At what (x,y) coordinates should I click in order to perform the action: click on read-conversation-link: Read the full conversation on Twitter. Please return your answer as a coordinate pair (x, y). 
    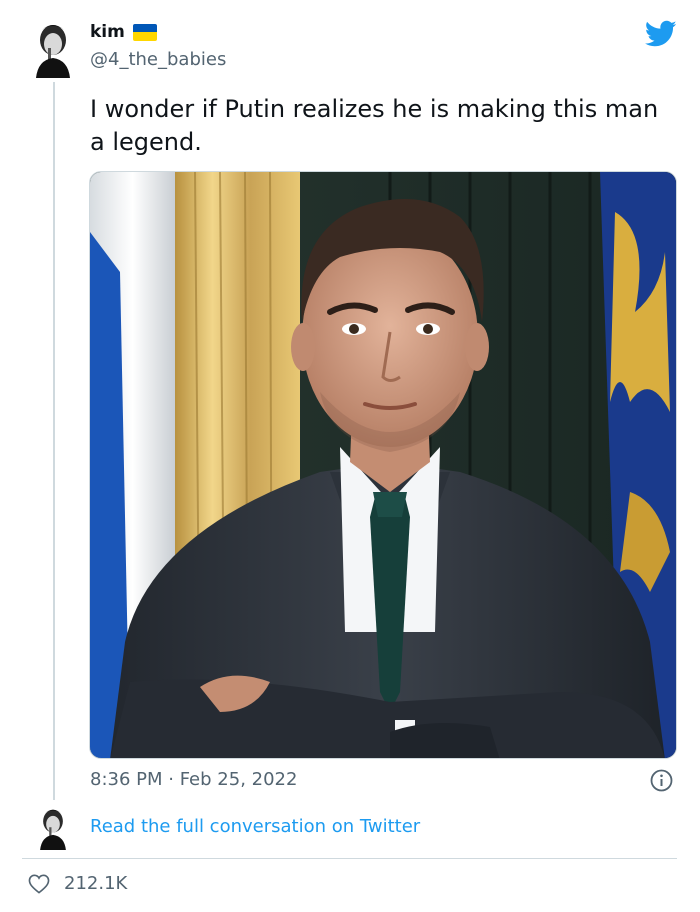
    Looking at the image, I should click on (255, 826).